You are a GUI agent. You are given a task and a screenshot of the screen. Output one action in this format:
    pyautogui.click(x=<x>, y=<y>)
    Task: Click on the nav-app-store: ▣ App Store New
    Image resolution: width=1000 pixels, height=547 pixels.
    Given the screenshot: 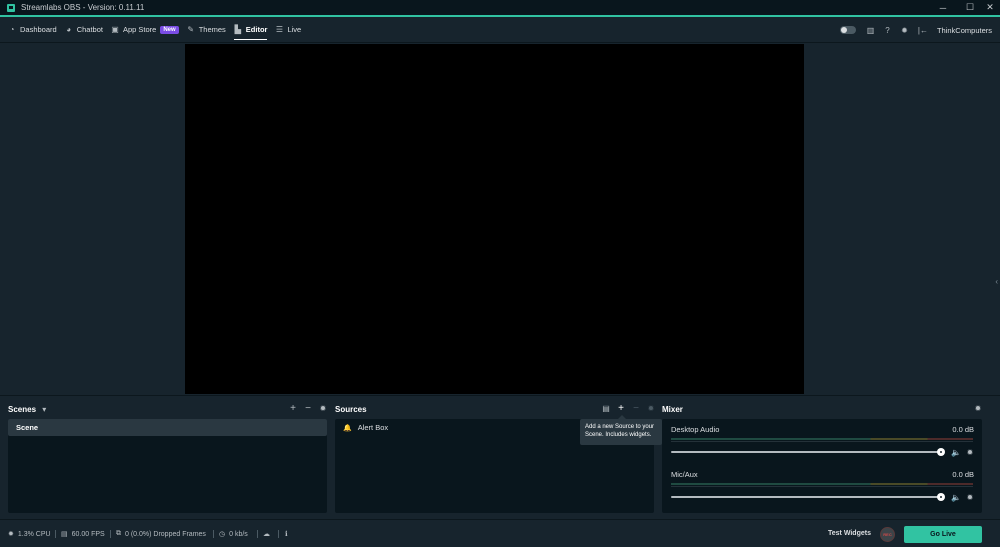 What is the action you would take?
    pyautogui.click(x=145, y=30)
    